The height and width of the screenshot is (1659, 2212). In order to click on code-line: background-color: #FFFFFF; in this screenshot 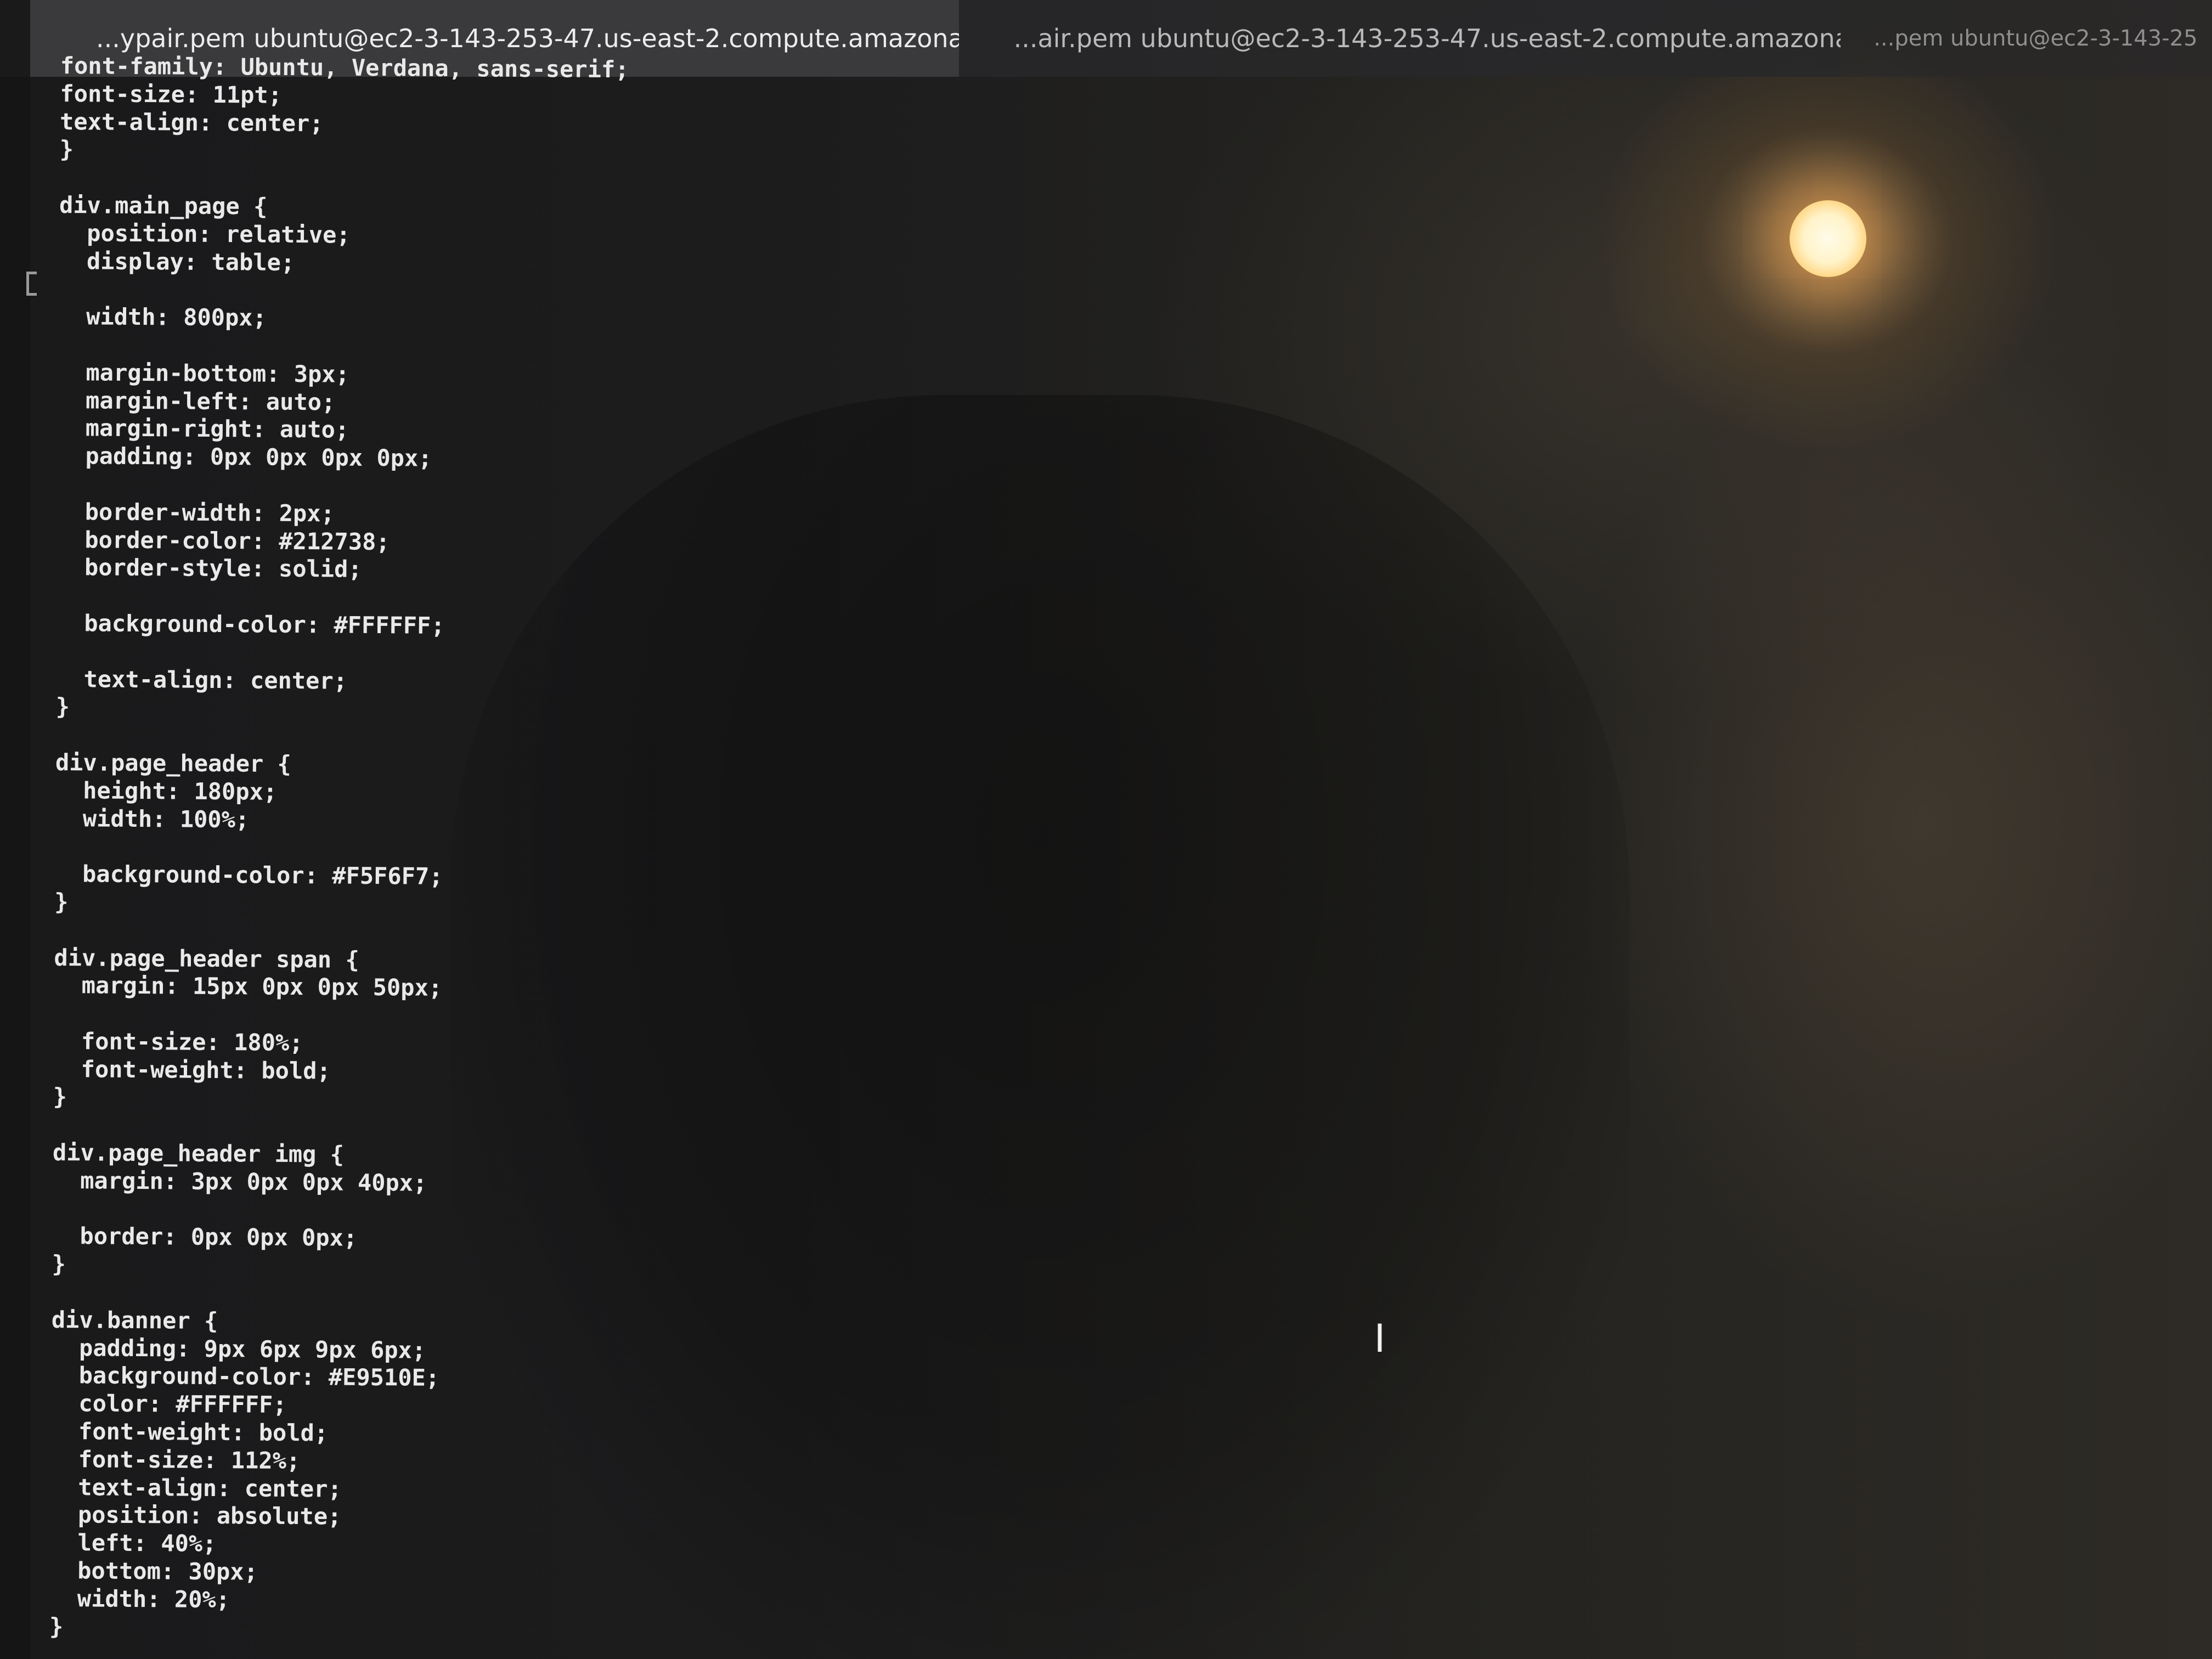, I will do `click(250, 624)`.